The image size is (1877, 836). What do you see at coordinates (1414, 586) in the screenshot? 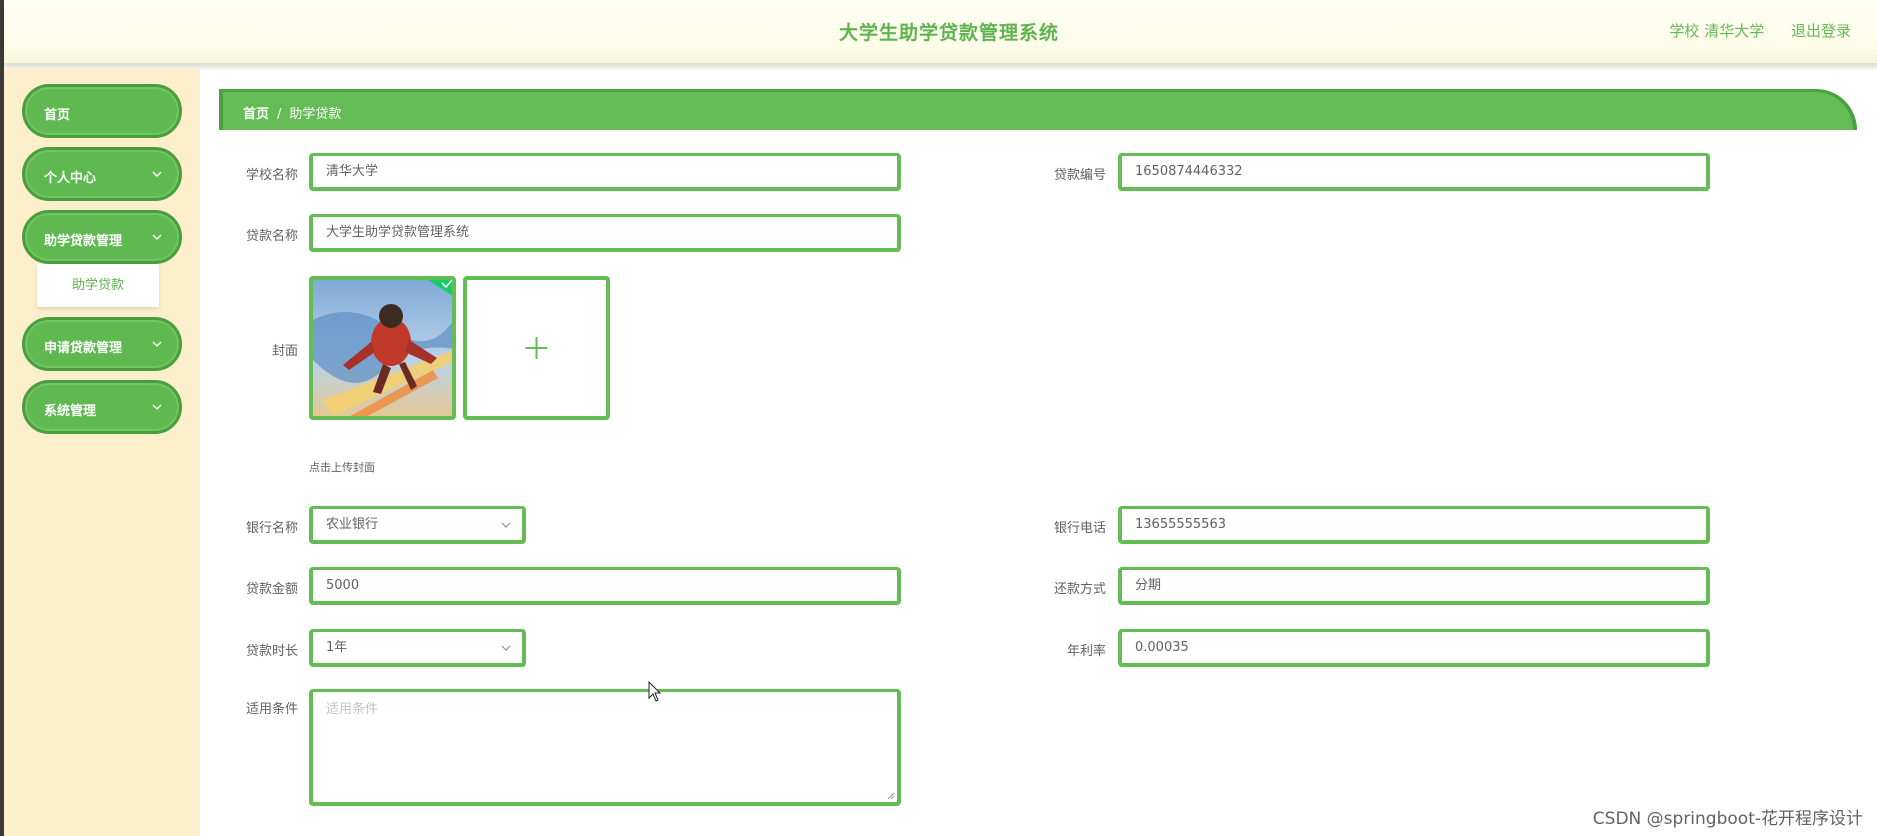
I see `repay-method-field: 分期` at bounding box center [1414, 586].